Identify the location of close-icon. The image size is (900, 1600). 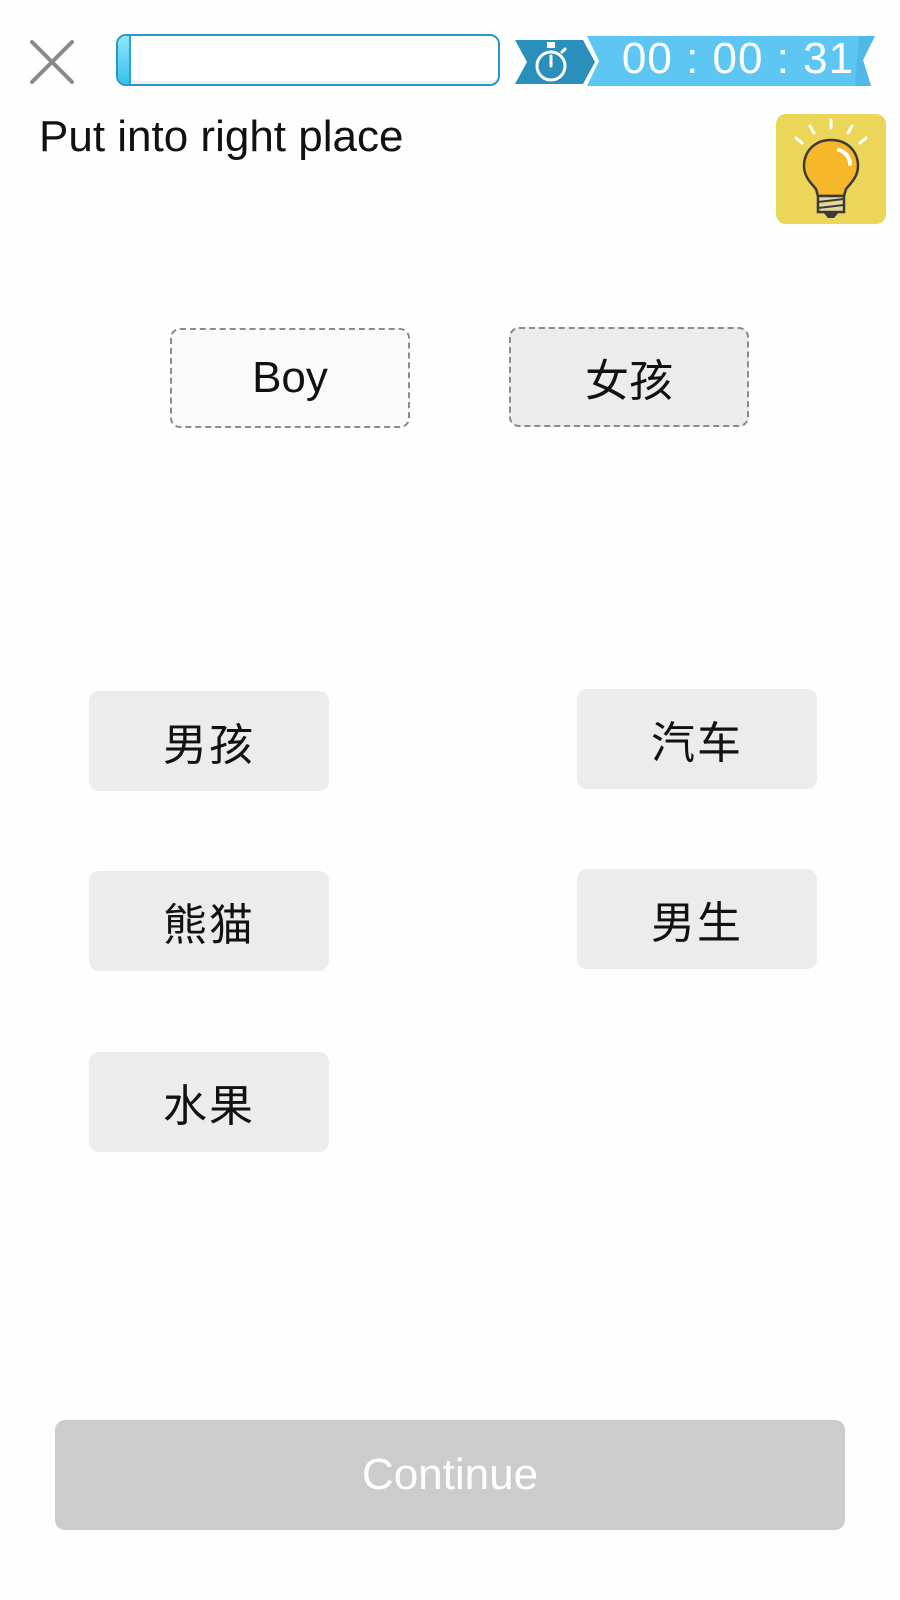
(52, 62).